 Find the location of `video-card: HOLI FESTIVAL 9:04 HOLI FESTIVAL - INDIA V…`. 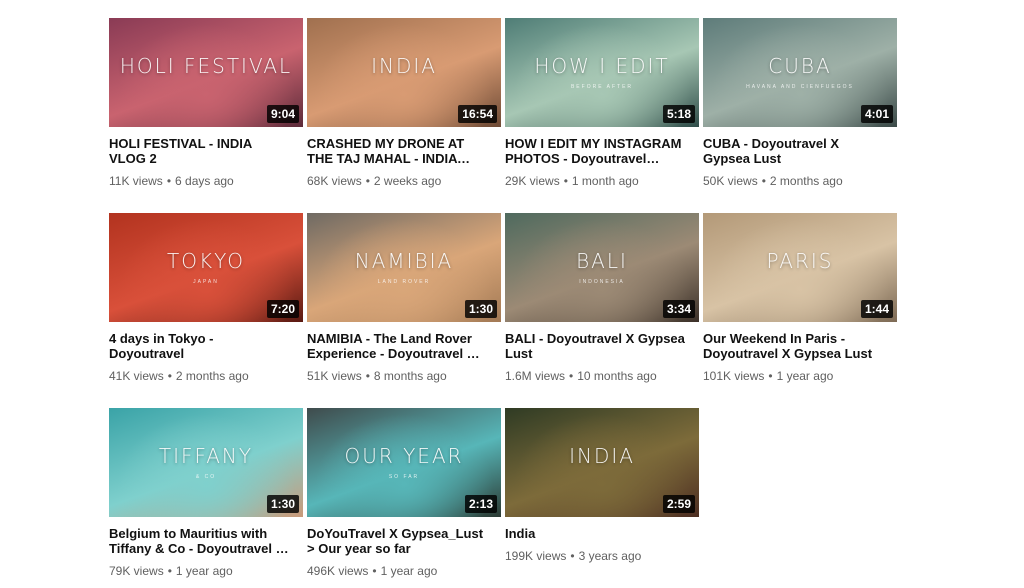

video-card: HOLI FESTIVAL 9:04 HOLI FESTIVAL - INDIA V… is located at coordinates (207, 108).